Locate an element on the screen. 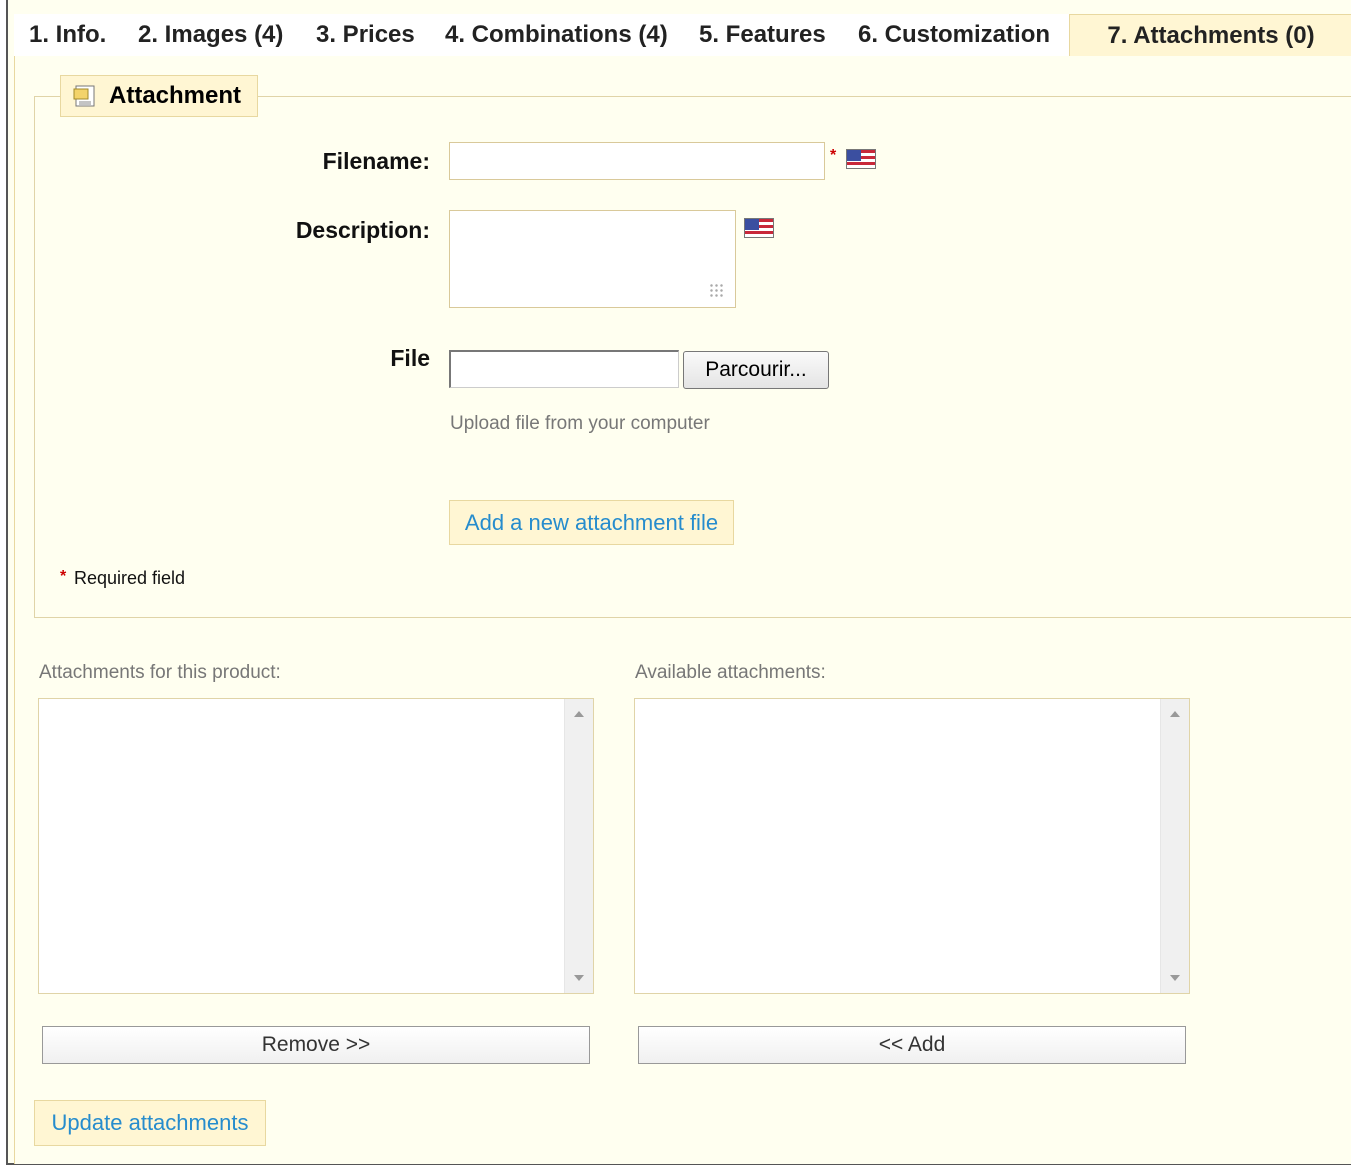  tab-combinations: 4. Combinations (4) is located at coordinates (556, 35).